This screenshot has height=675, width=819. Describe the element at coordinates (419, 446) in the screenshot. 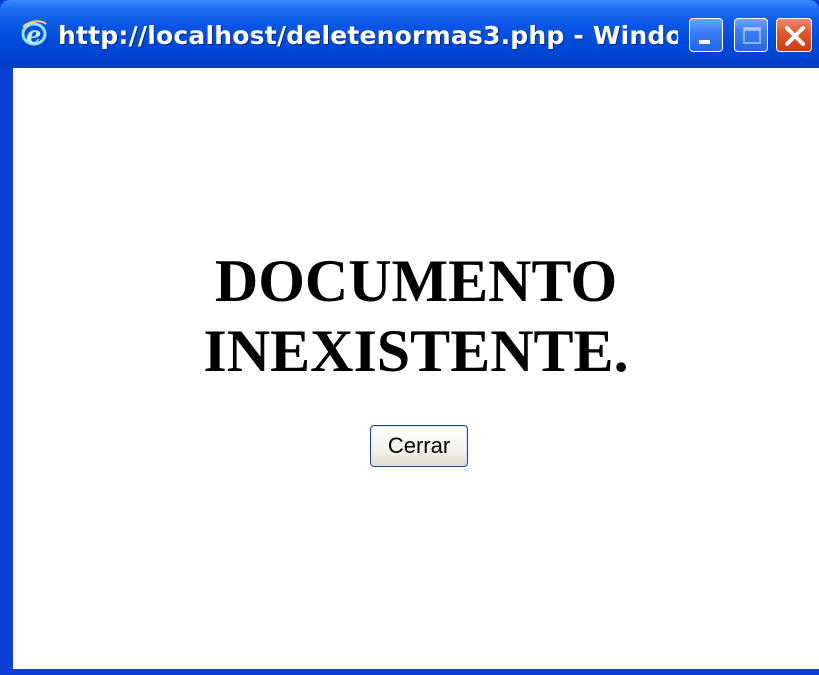

I see `cerrar-button: Cerrar` at that location.